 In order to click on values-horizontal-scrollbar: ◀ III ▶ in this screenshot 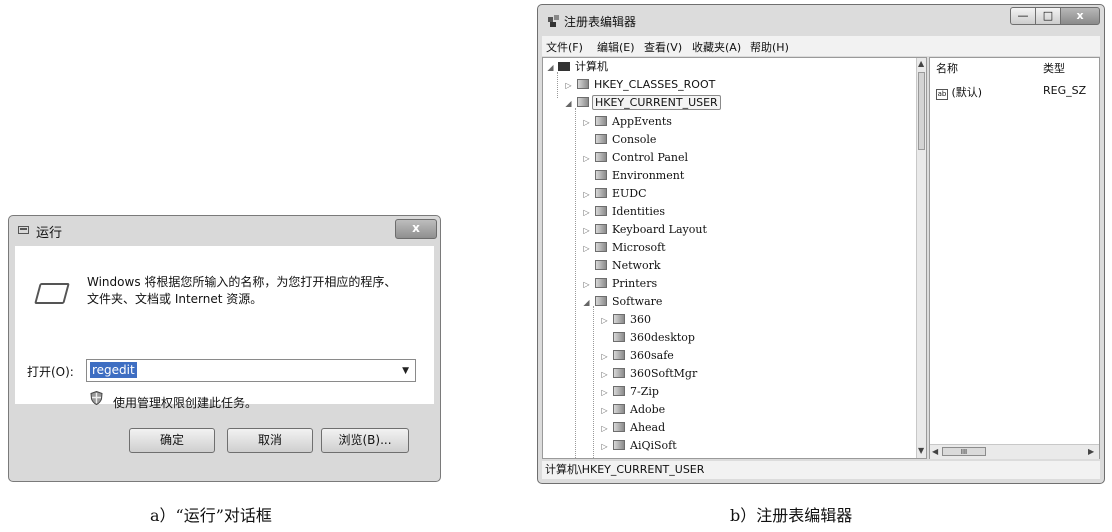, I will do `click(1014, 451)`.